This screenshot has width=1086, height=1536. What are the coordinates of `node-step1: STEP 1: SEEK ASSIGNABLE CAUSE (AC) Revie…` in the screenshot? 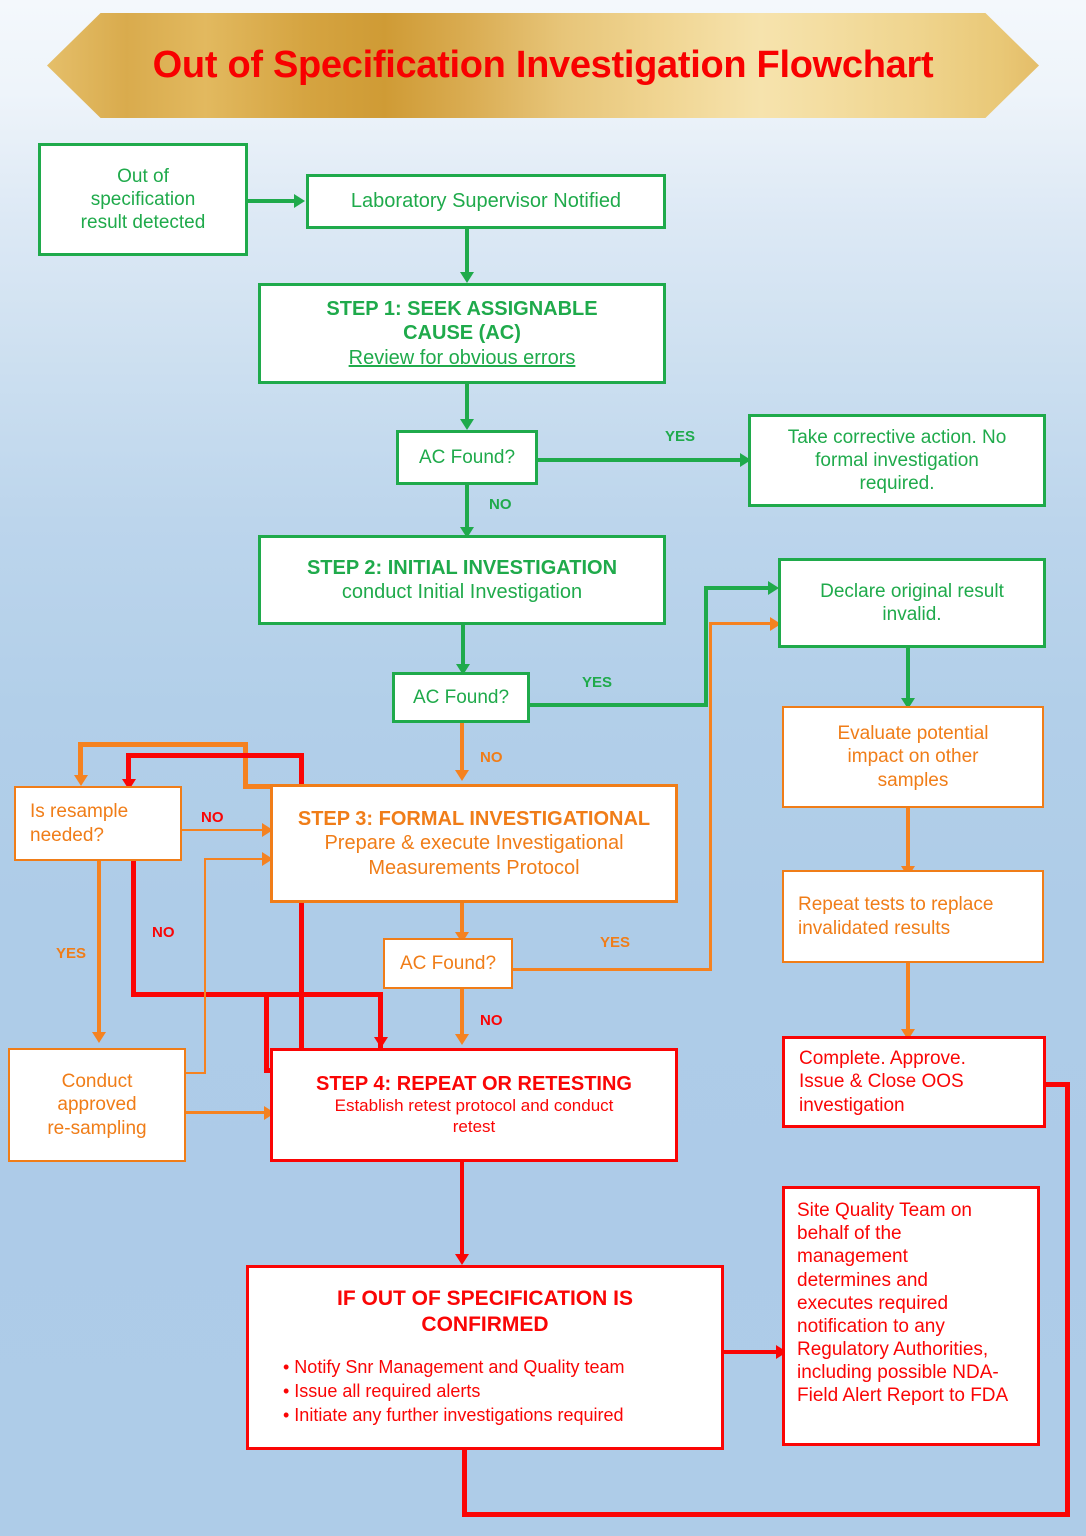 It's located at (462, 333).